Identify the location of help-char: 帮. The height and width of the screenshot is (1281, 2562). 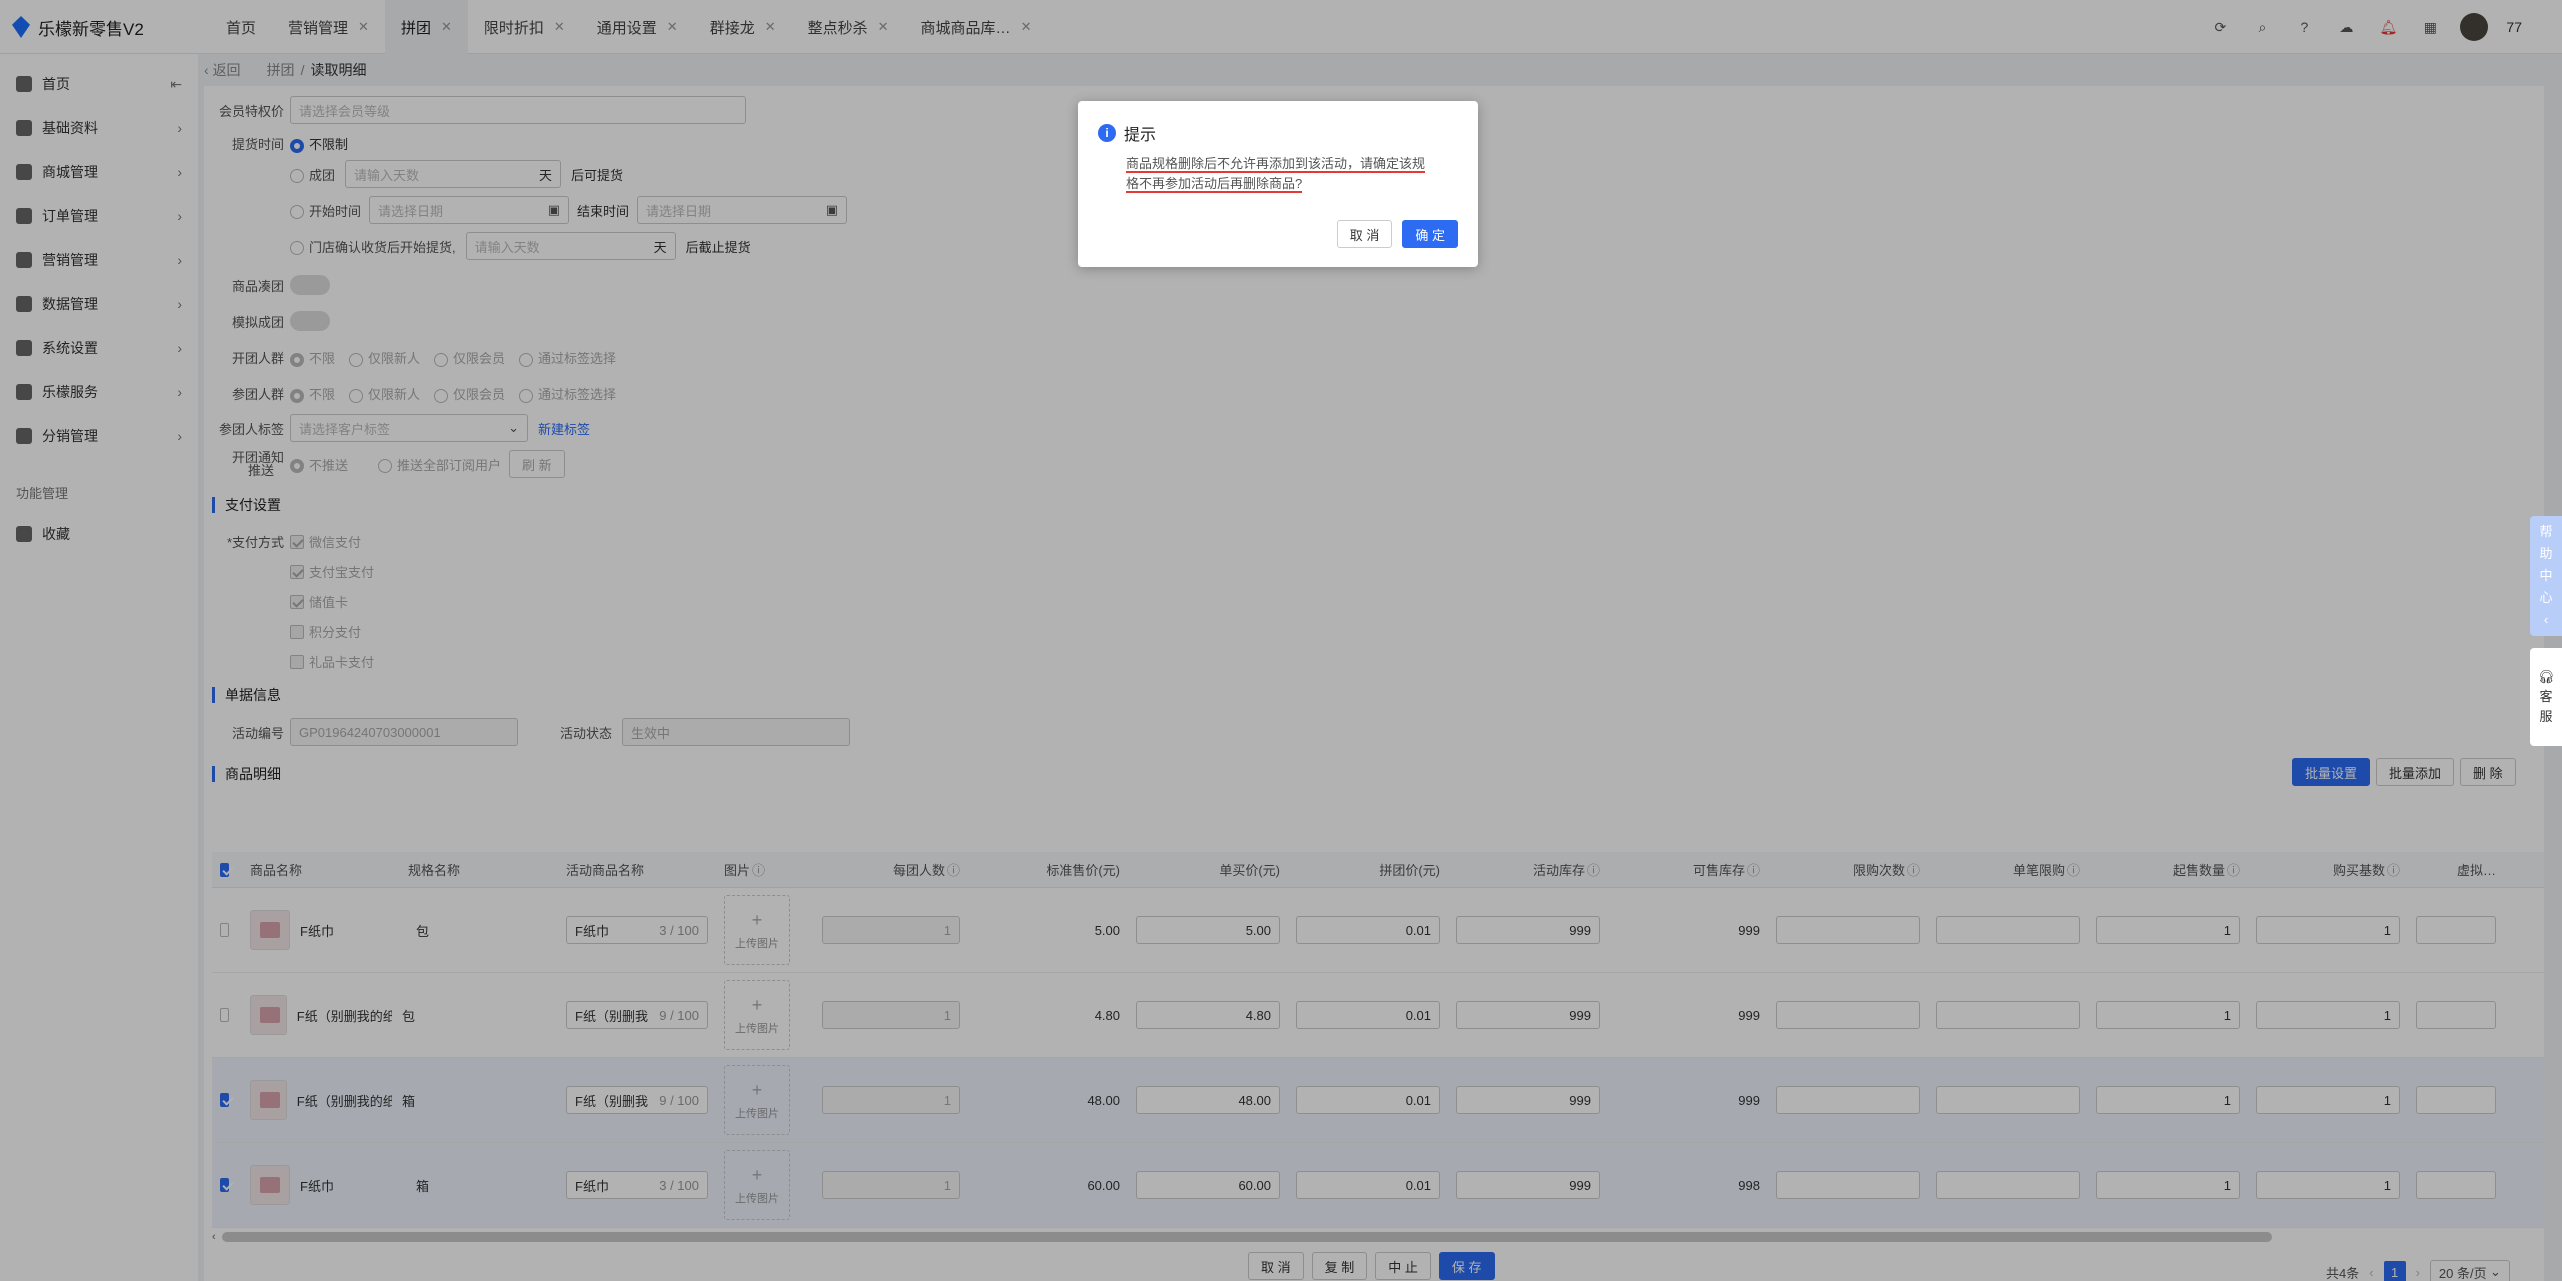
(2546, 531).